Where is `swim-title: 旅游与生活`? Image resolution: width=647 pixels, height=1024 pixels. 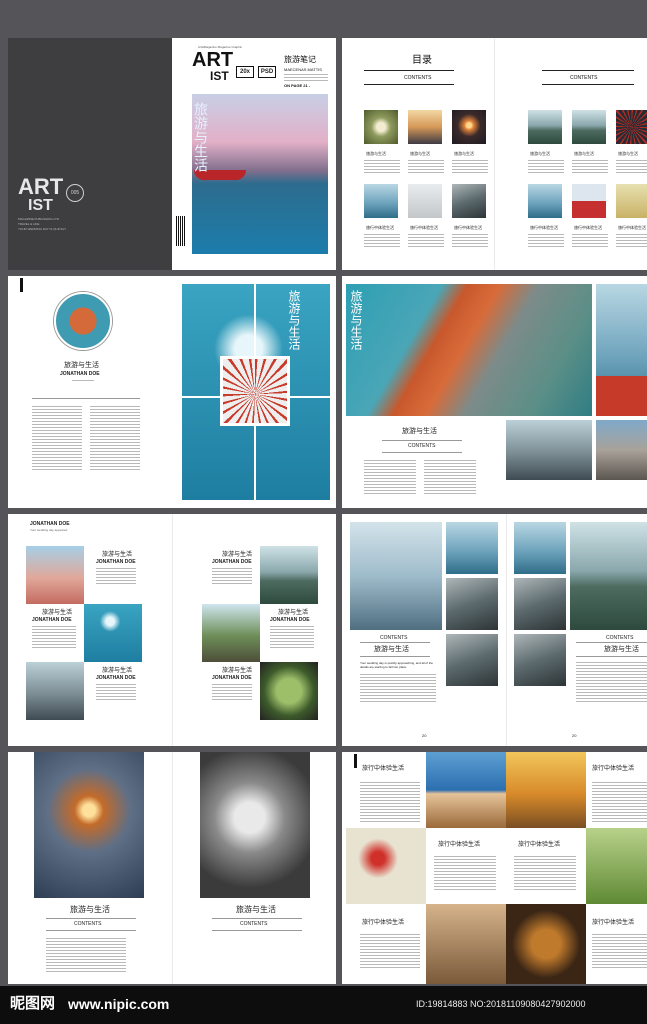
swim-title: 旅游与生活 is located at coordinates (294, 320).